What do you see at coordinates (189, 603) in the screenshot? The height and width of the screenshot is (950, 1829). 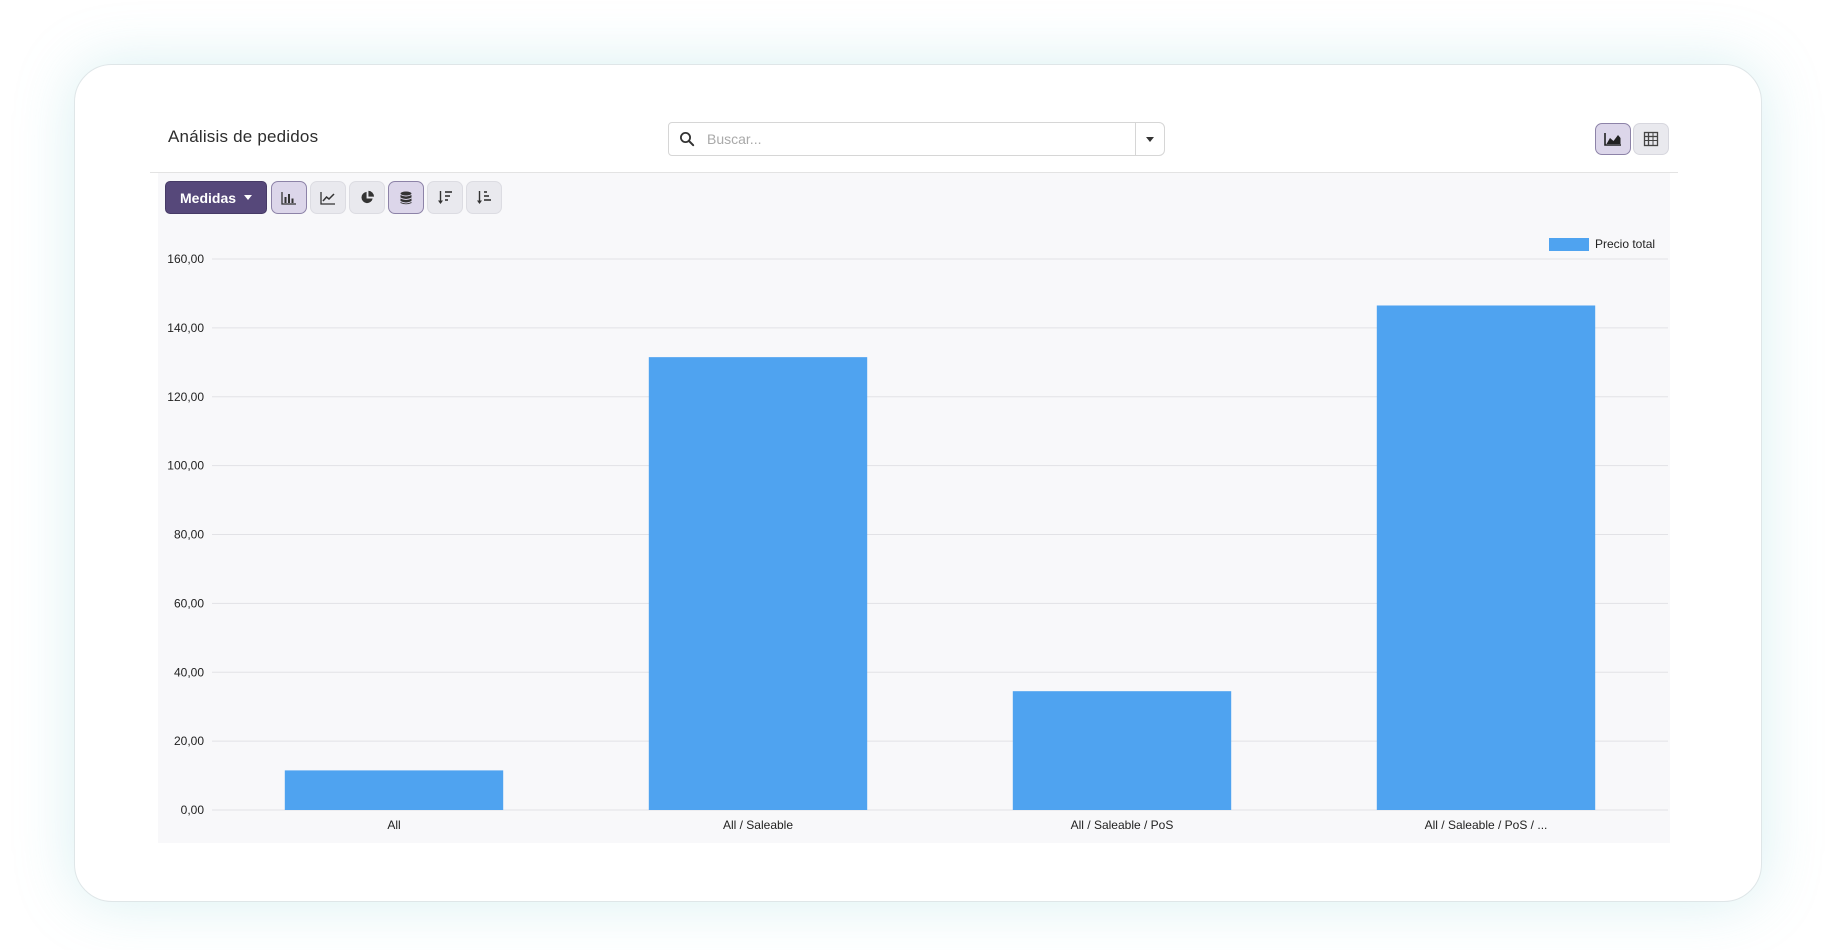 I see `y-tick-label: 60,00` at bounding box center [189, 603].